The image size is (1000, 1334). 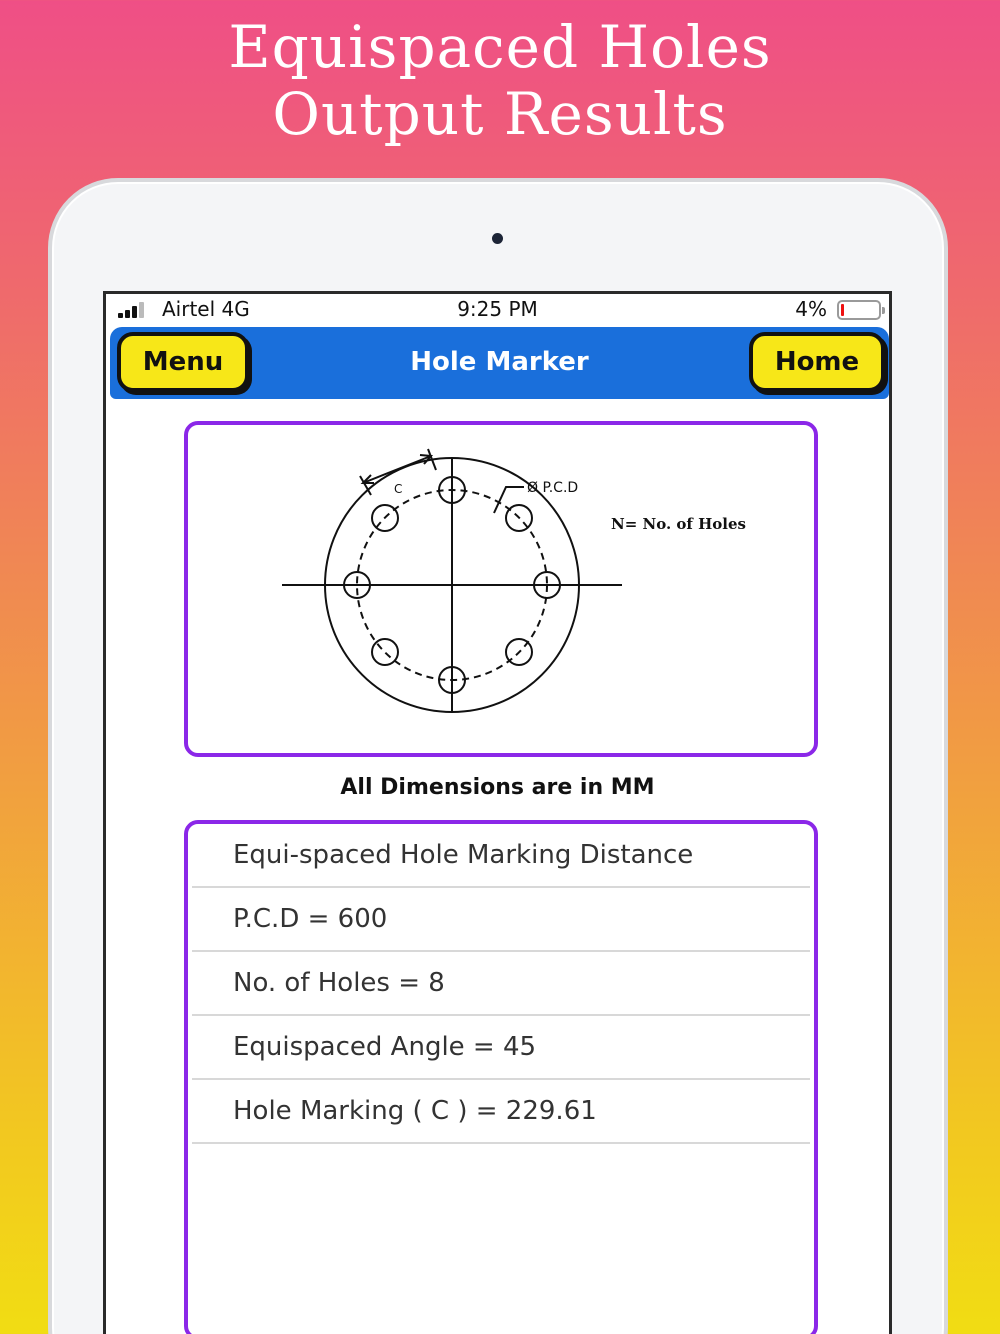 I want to click on clock: 9:25 PM, so click(x=497, y=309).